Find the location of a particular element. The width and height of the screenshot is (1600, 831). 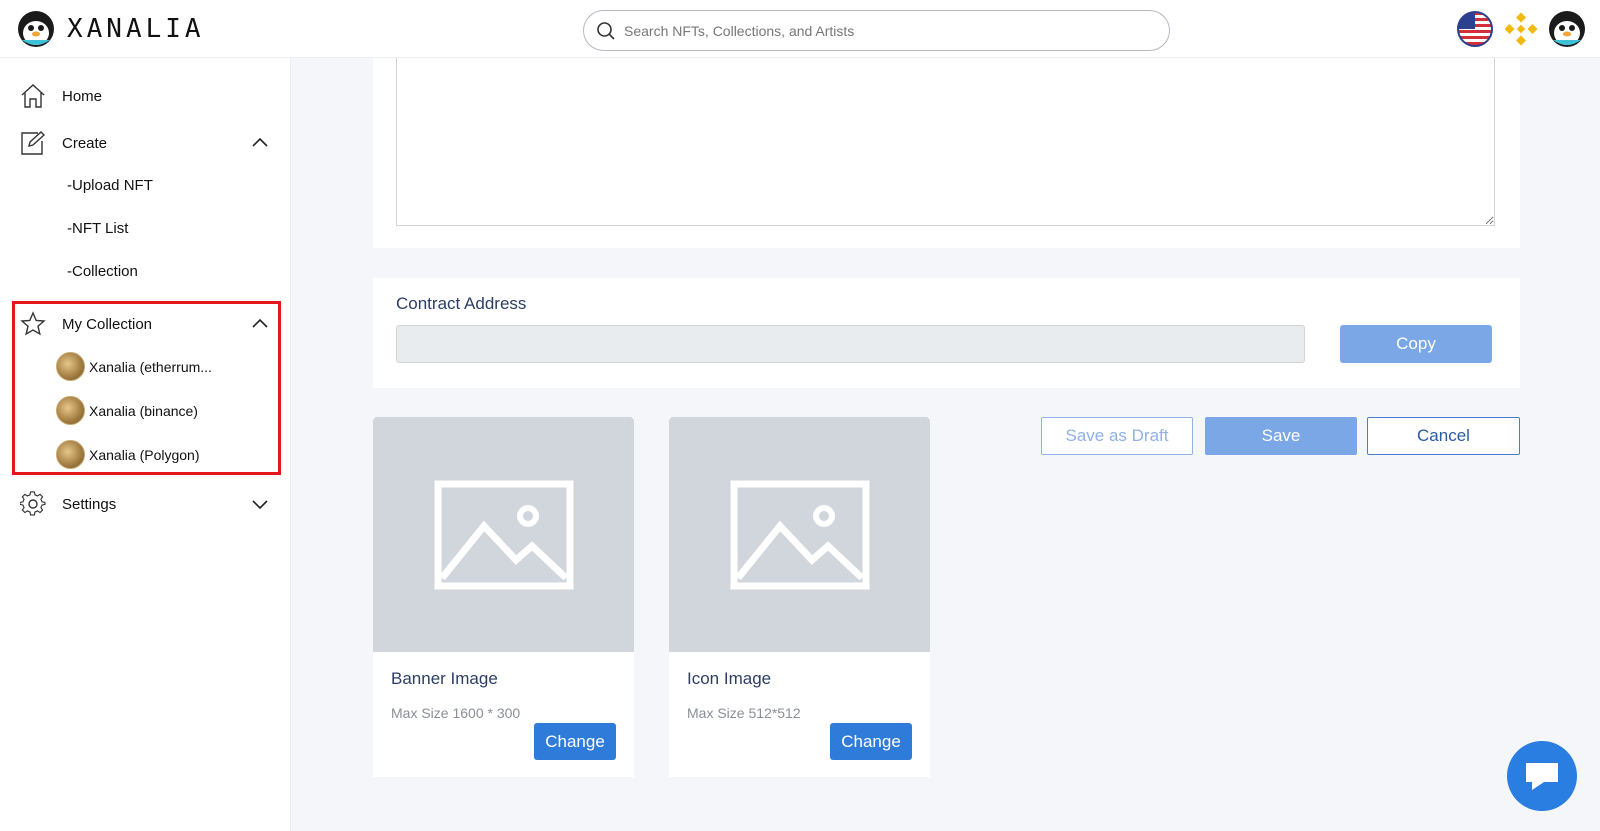

sidebar-item-settings: Settings is located at coordinates (145, 504).